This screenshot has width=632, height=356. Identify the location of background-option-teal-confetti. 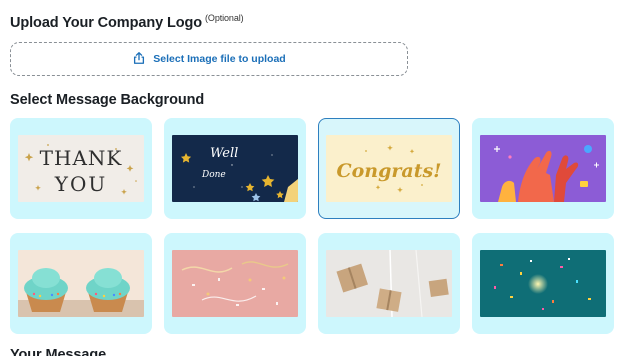
(543, 283).